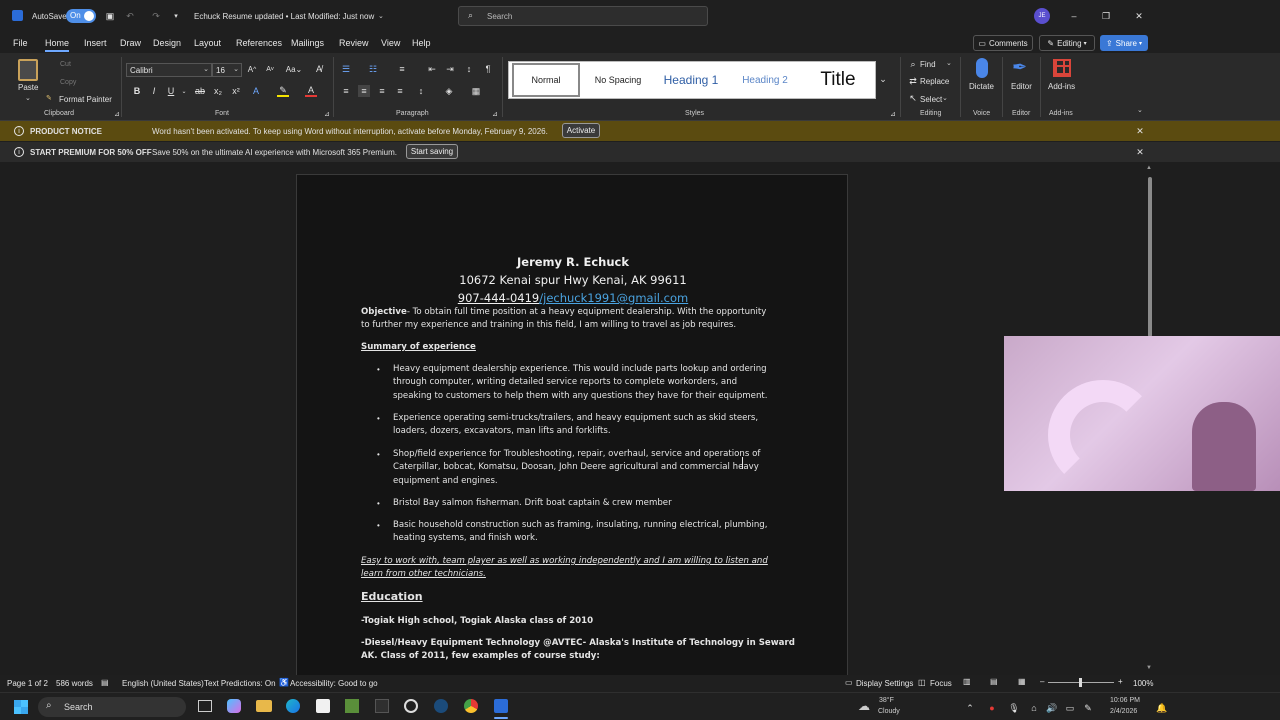  Describe the element at coordinates (1070, 708) in the screenshot. I see `battery-icon: ▭` at that location.